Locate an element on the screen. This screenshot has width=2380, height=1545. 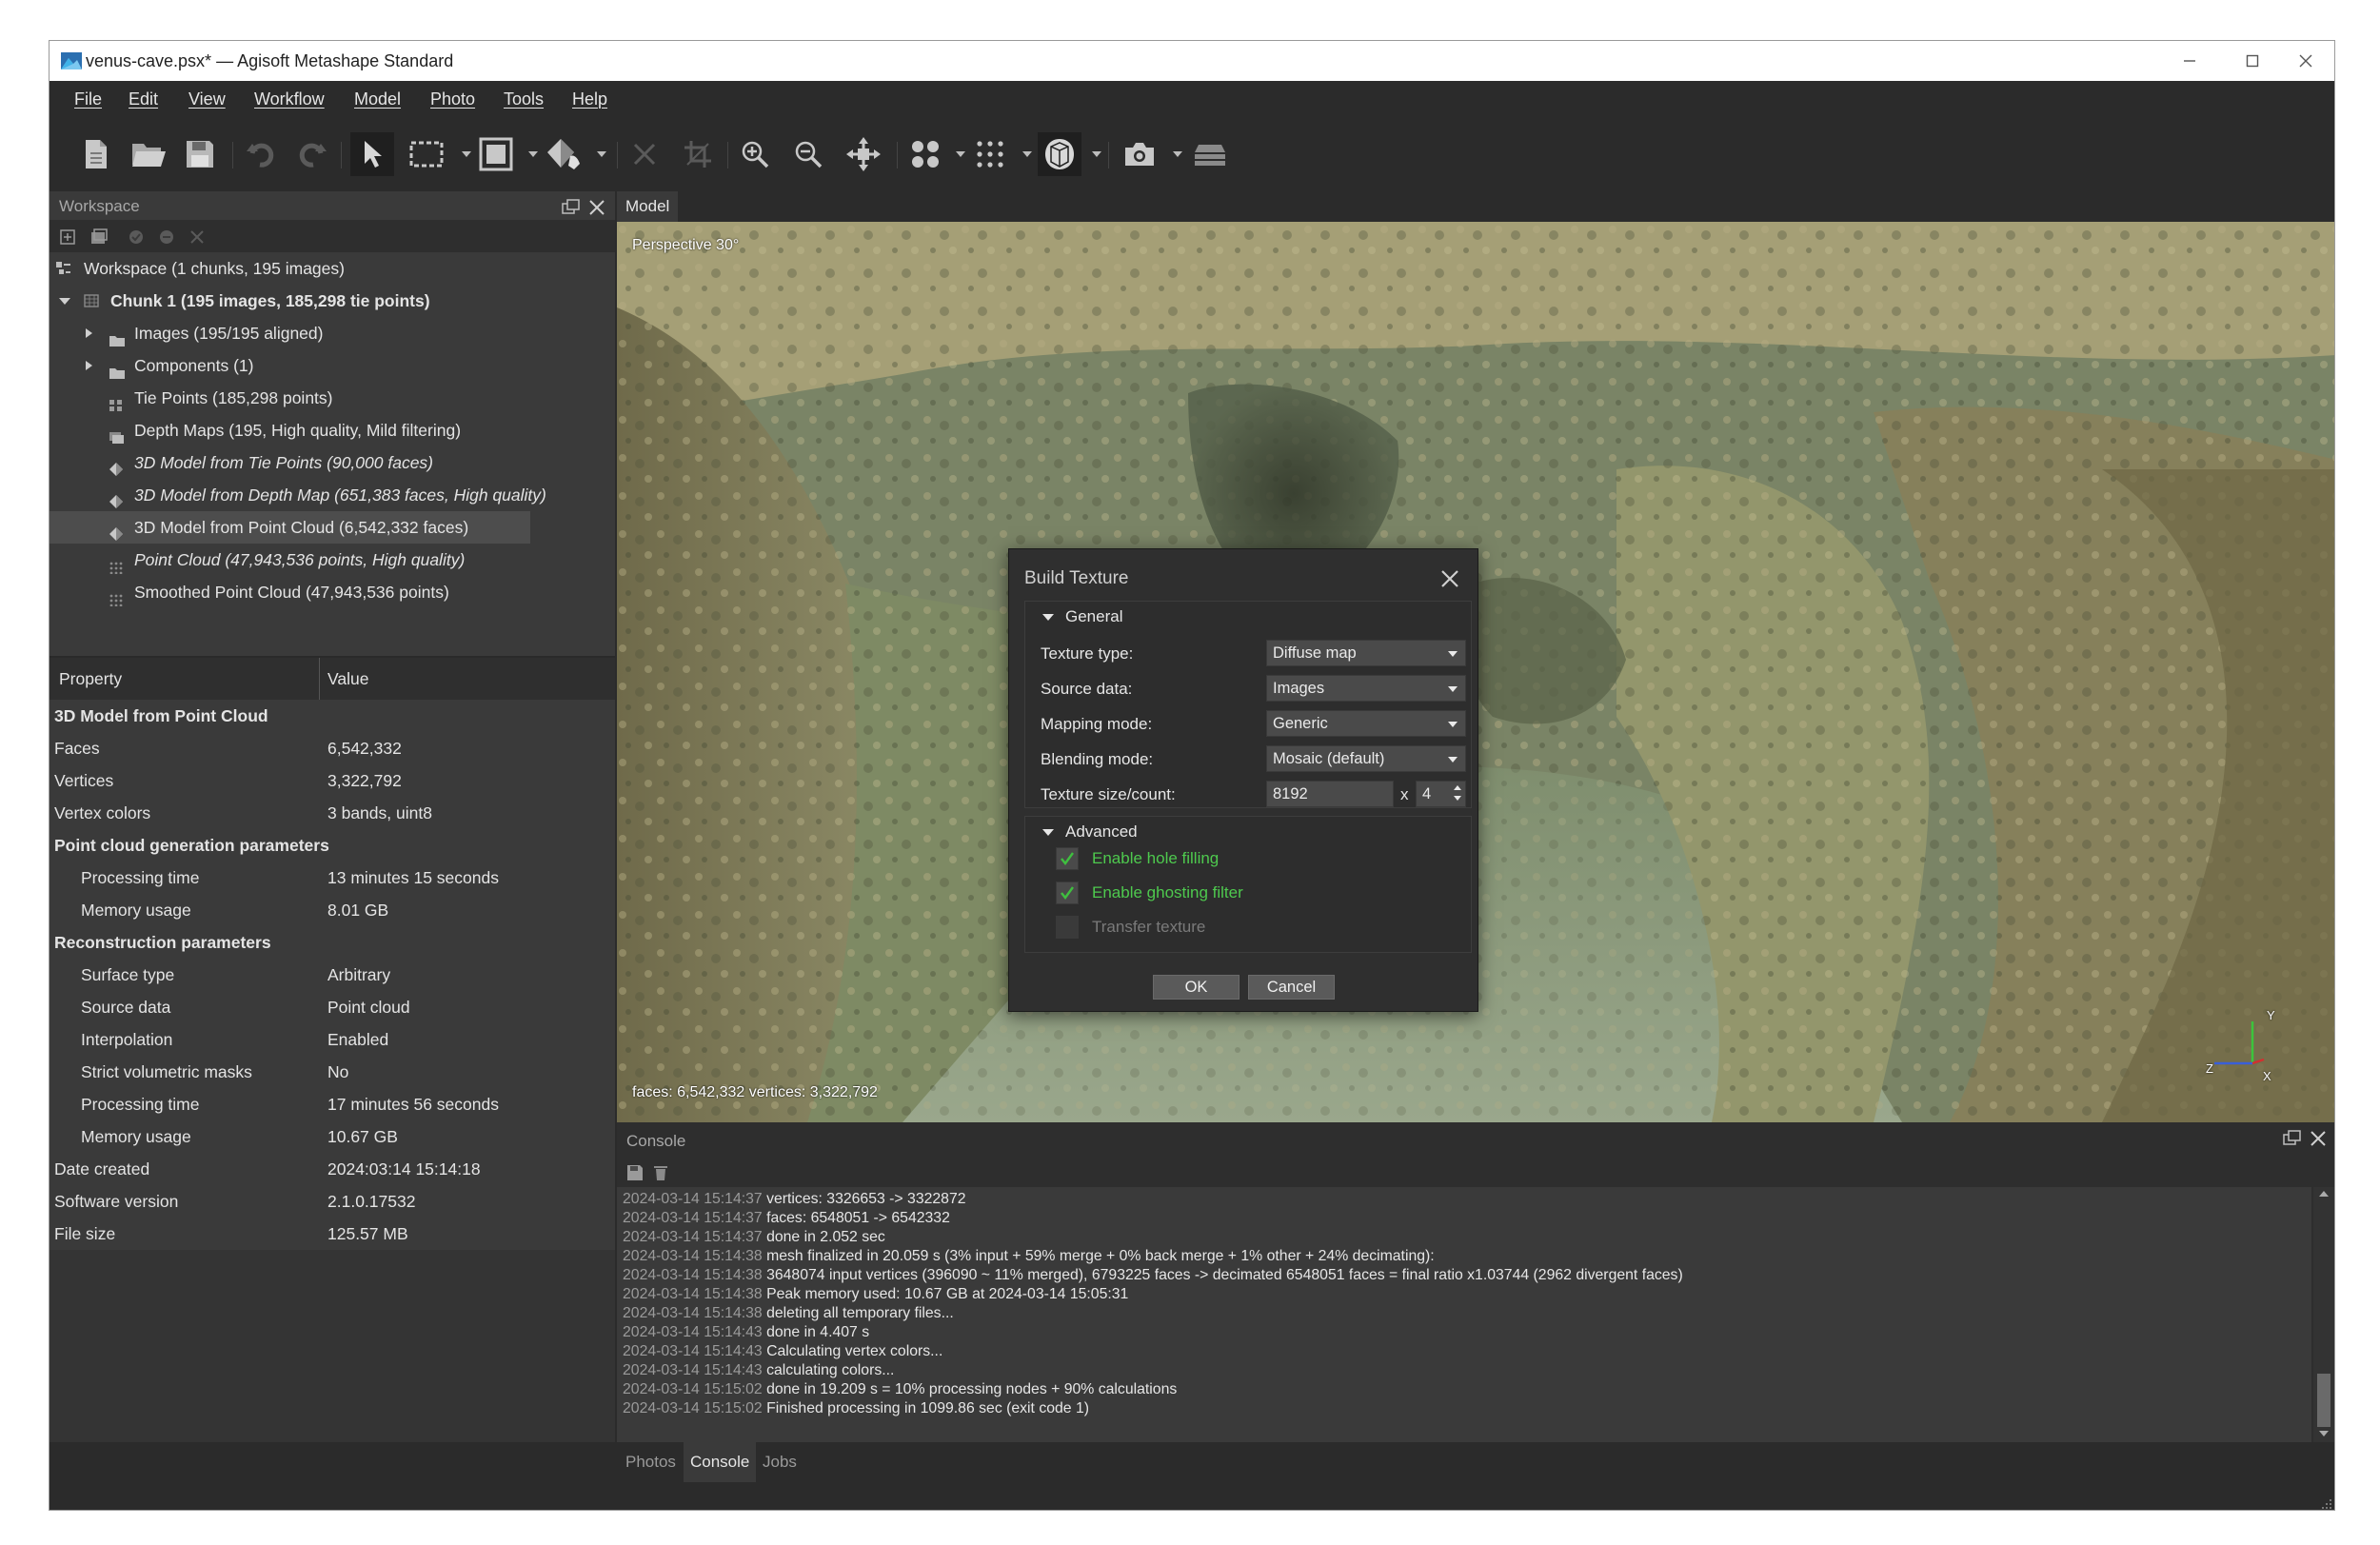
minimize-button is located at coordinates (2189, 61).